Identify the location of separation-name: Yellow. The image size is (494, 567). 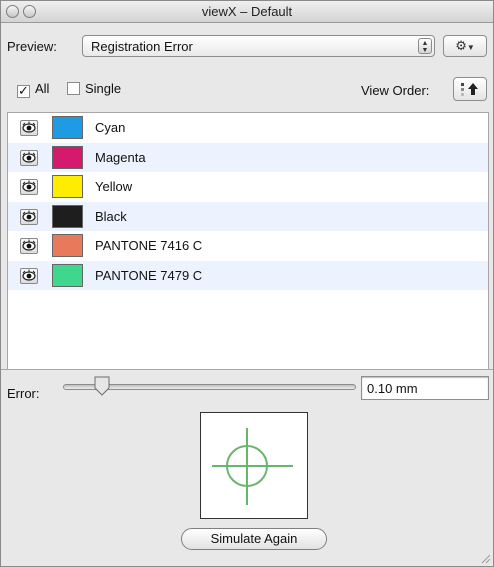
(114, 186).